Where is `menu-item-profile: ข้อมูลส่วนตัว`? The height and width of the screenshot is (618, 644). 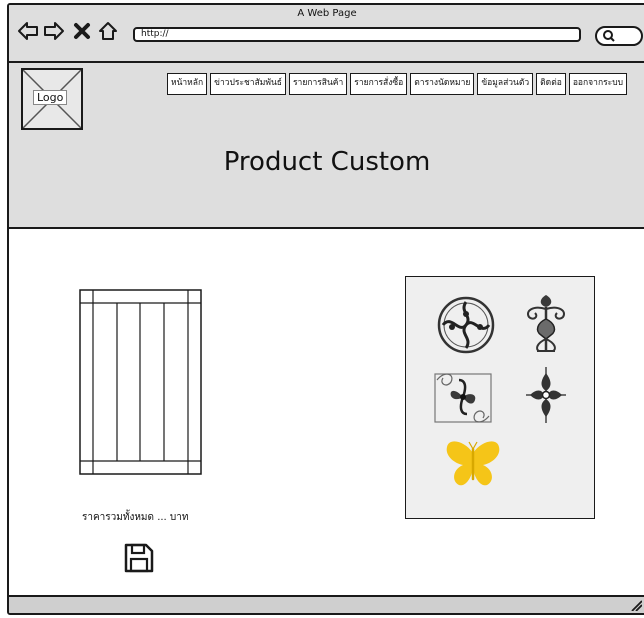 menu-item-profile: ข้อมูลส่วนตัว is located at coordinates (505, 84).